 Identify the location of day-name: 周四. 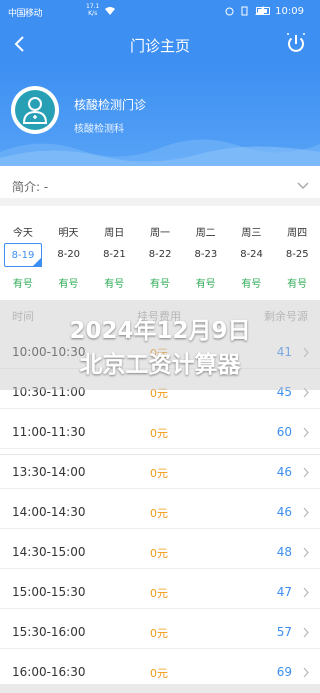
(297, 233).